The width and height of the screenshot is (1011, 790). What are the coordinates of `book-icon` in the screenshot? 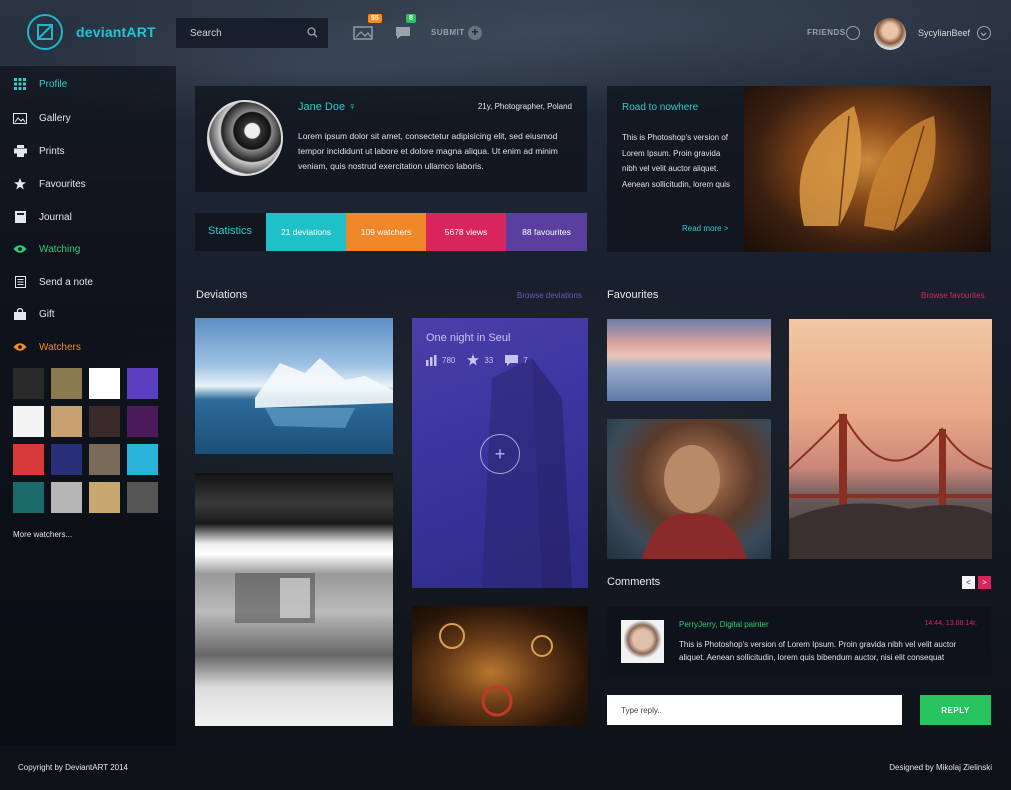 It's located at (20, 217).